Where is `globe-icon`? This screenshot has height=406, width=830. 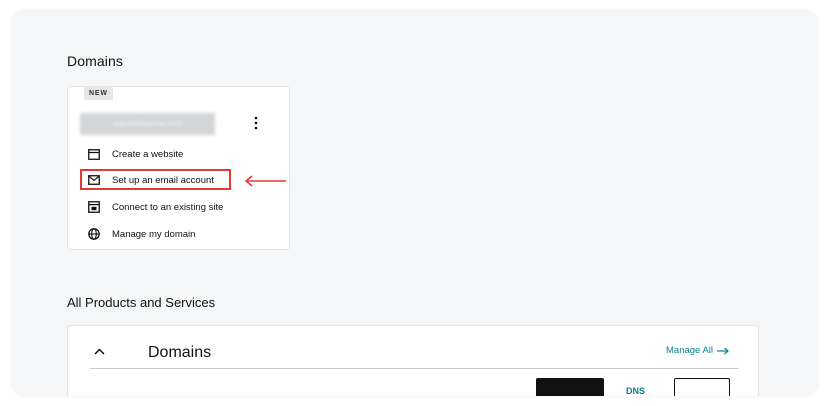 globe-icon is located at coordinates (94, 234).